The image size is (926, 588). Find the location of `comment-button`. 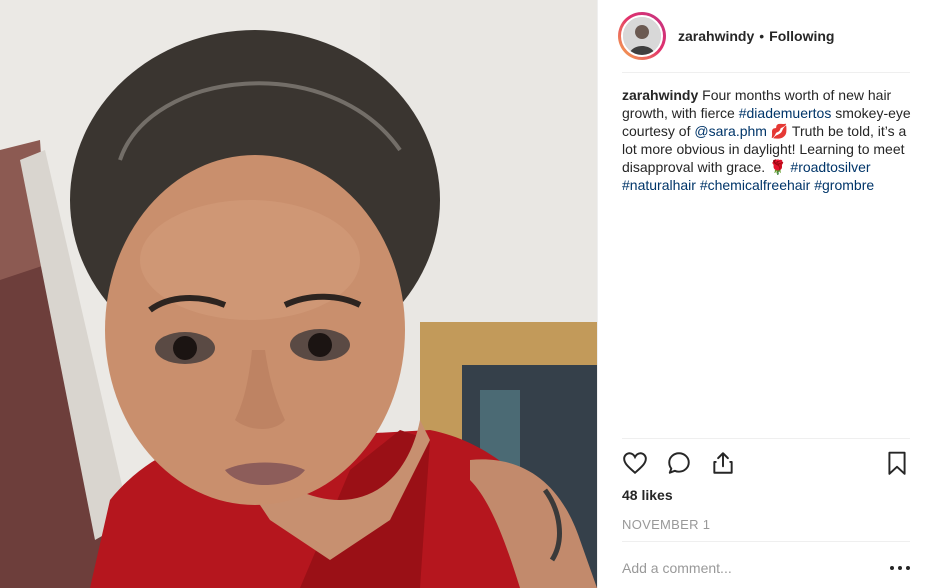

comment-button is located at coordinates (679, 463).